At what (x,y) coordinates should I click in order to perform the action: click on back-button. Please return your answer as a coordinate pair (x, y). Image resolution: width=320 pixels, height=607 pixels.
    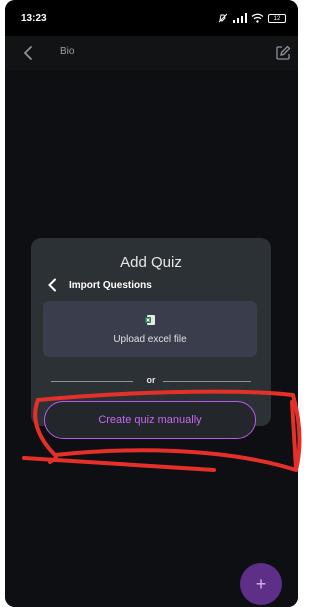
    Looking at the image, I should click on (28, 53).